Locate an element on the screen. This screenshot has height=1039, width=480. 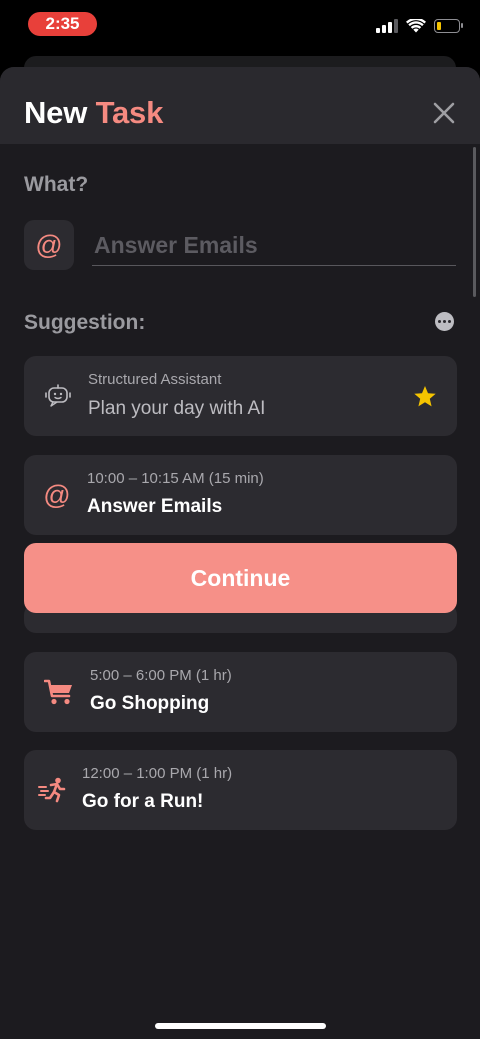
assistant-robot-icon is located at coordinates (58, 395).